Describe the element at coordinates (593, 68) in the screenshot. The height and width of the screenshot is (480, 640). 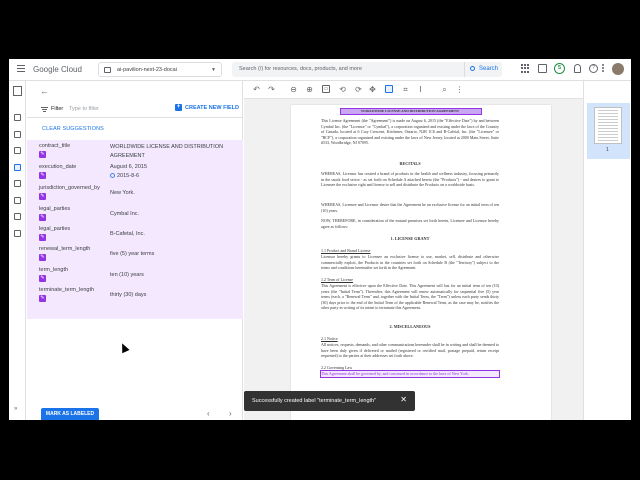
I see `help-icon: ?` at that location.